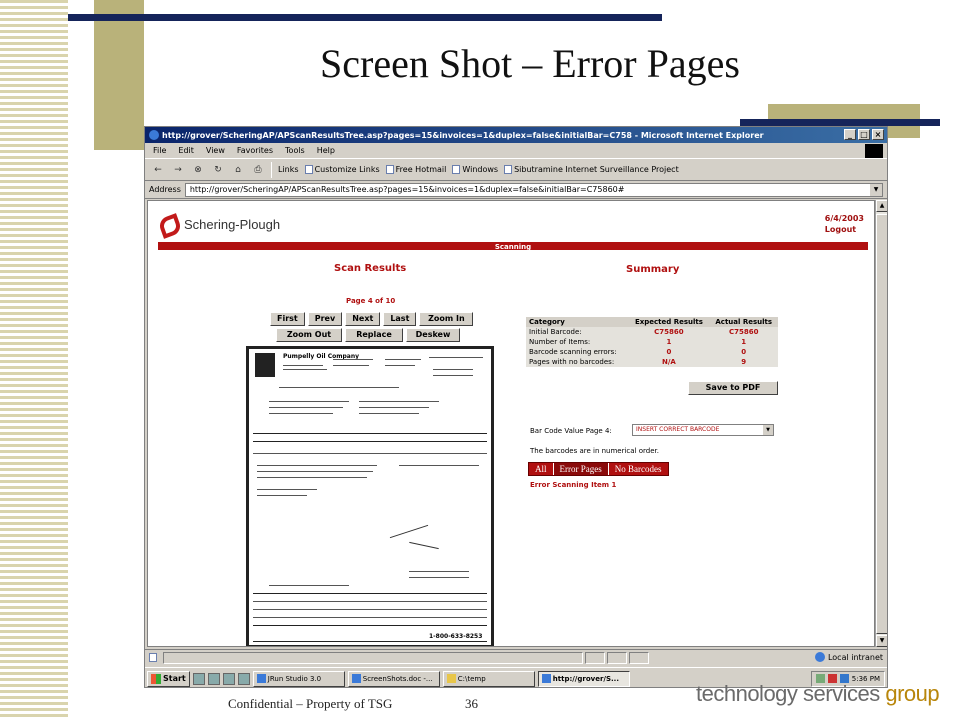 The image size is (960, 720). What do you see at coordinates (298, 678) in the screenshot?
I see `task-jrun: JRun Studio 3.0` at bounding box center [298, 678].